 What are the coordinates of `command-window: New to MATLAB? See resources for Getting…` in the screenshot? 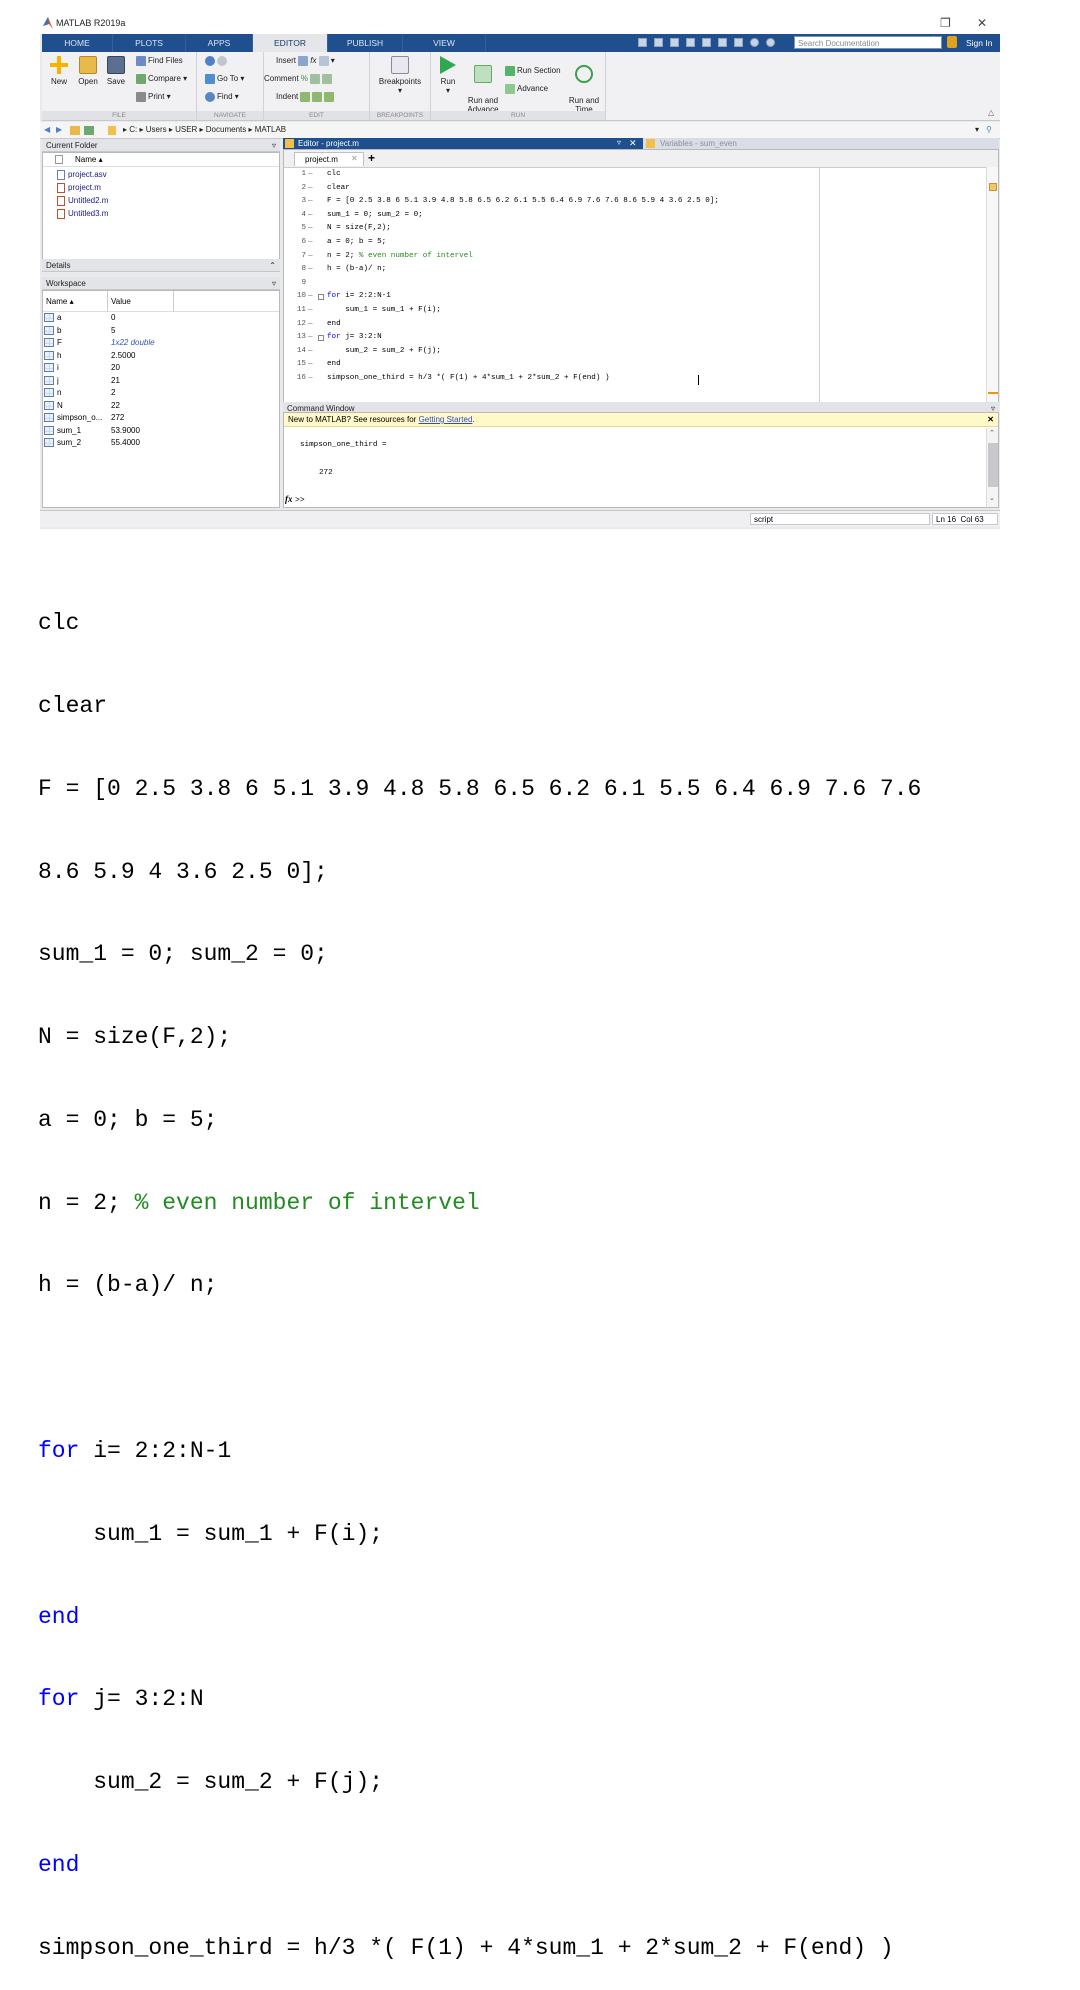 It's located at (641, 460).